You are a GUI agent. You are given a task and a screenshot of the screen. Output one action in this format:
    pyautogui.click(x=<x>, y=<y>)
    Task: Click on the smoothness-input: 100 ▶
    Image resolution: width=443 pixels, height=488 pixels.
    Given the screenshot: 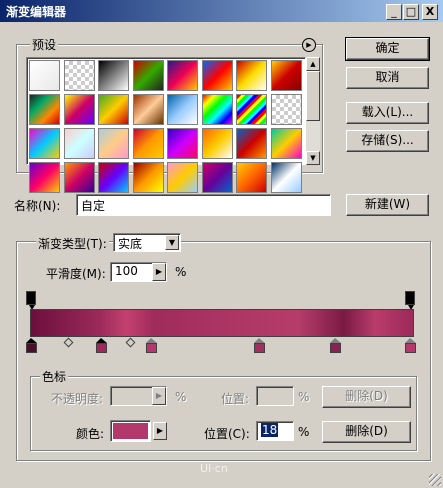 What is the action you would take?
    pyautogui.click(x=138, y=272)
    